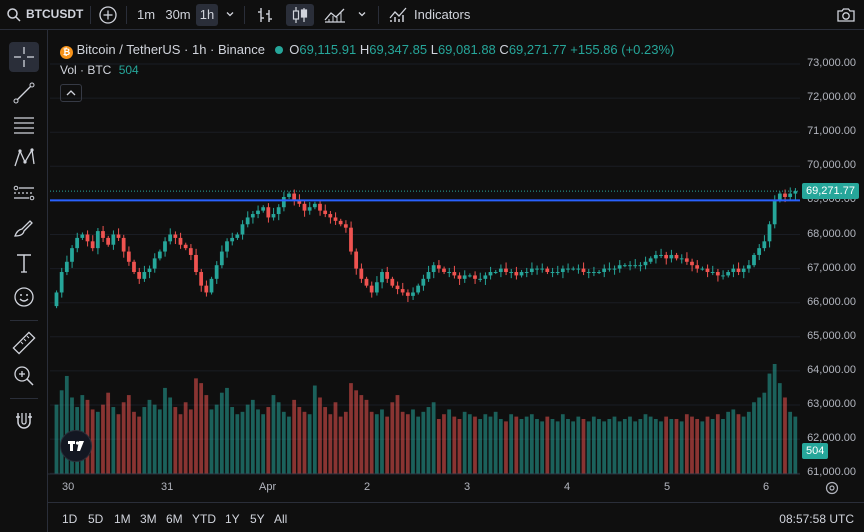 Image resolution: width=864 pixels, height=532 pixels. I want to click on range-1y-button: 1Y, so click(232, 519).